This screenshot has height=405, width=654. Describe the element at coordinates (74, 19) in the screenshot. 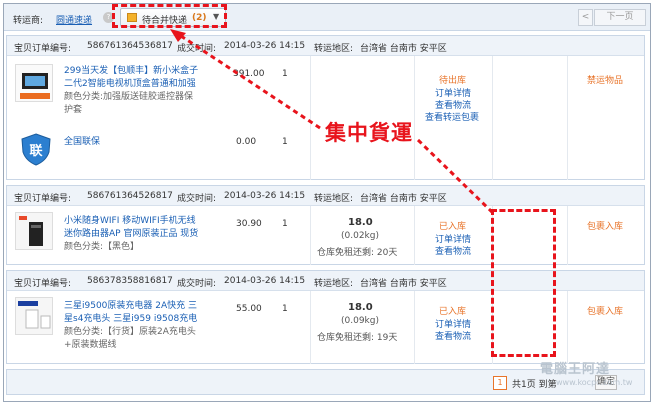

I see `carrier-link: 圆通速递` at that location.